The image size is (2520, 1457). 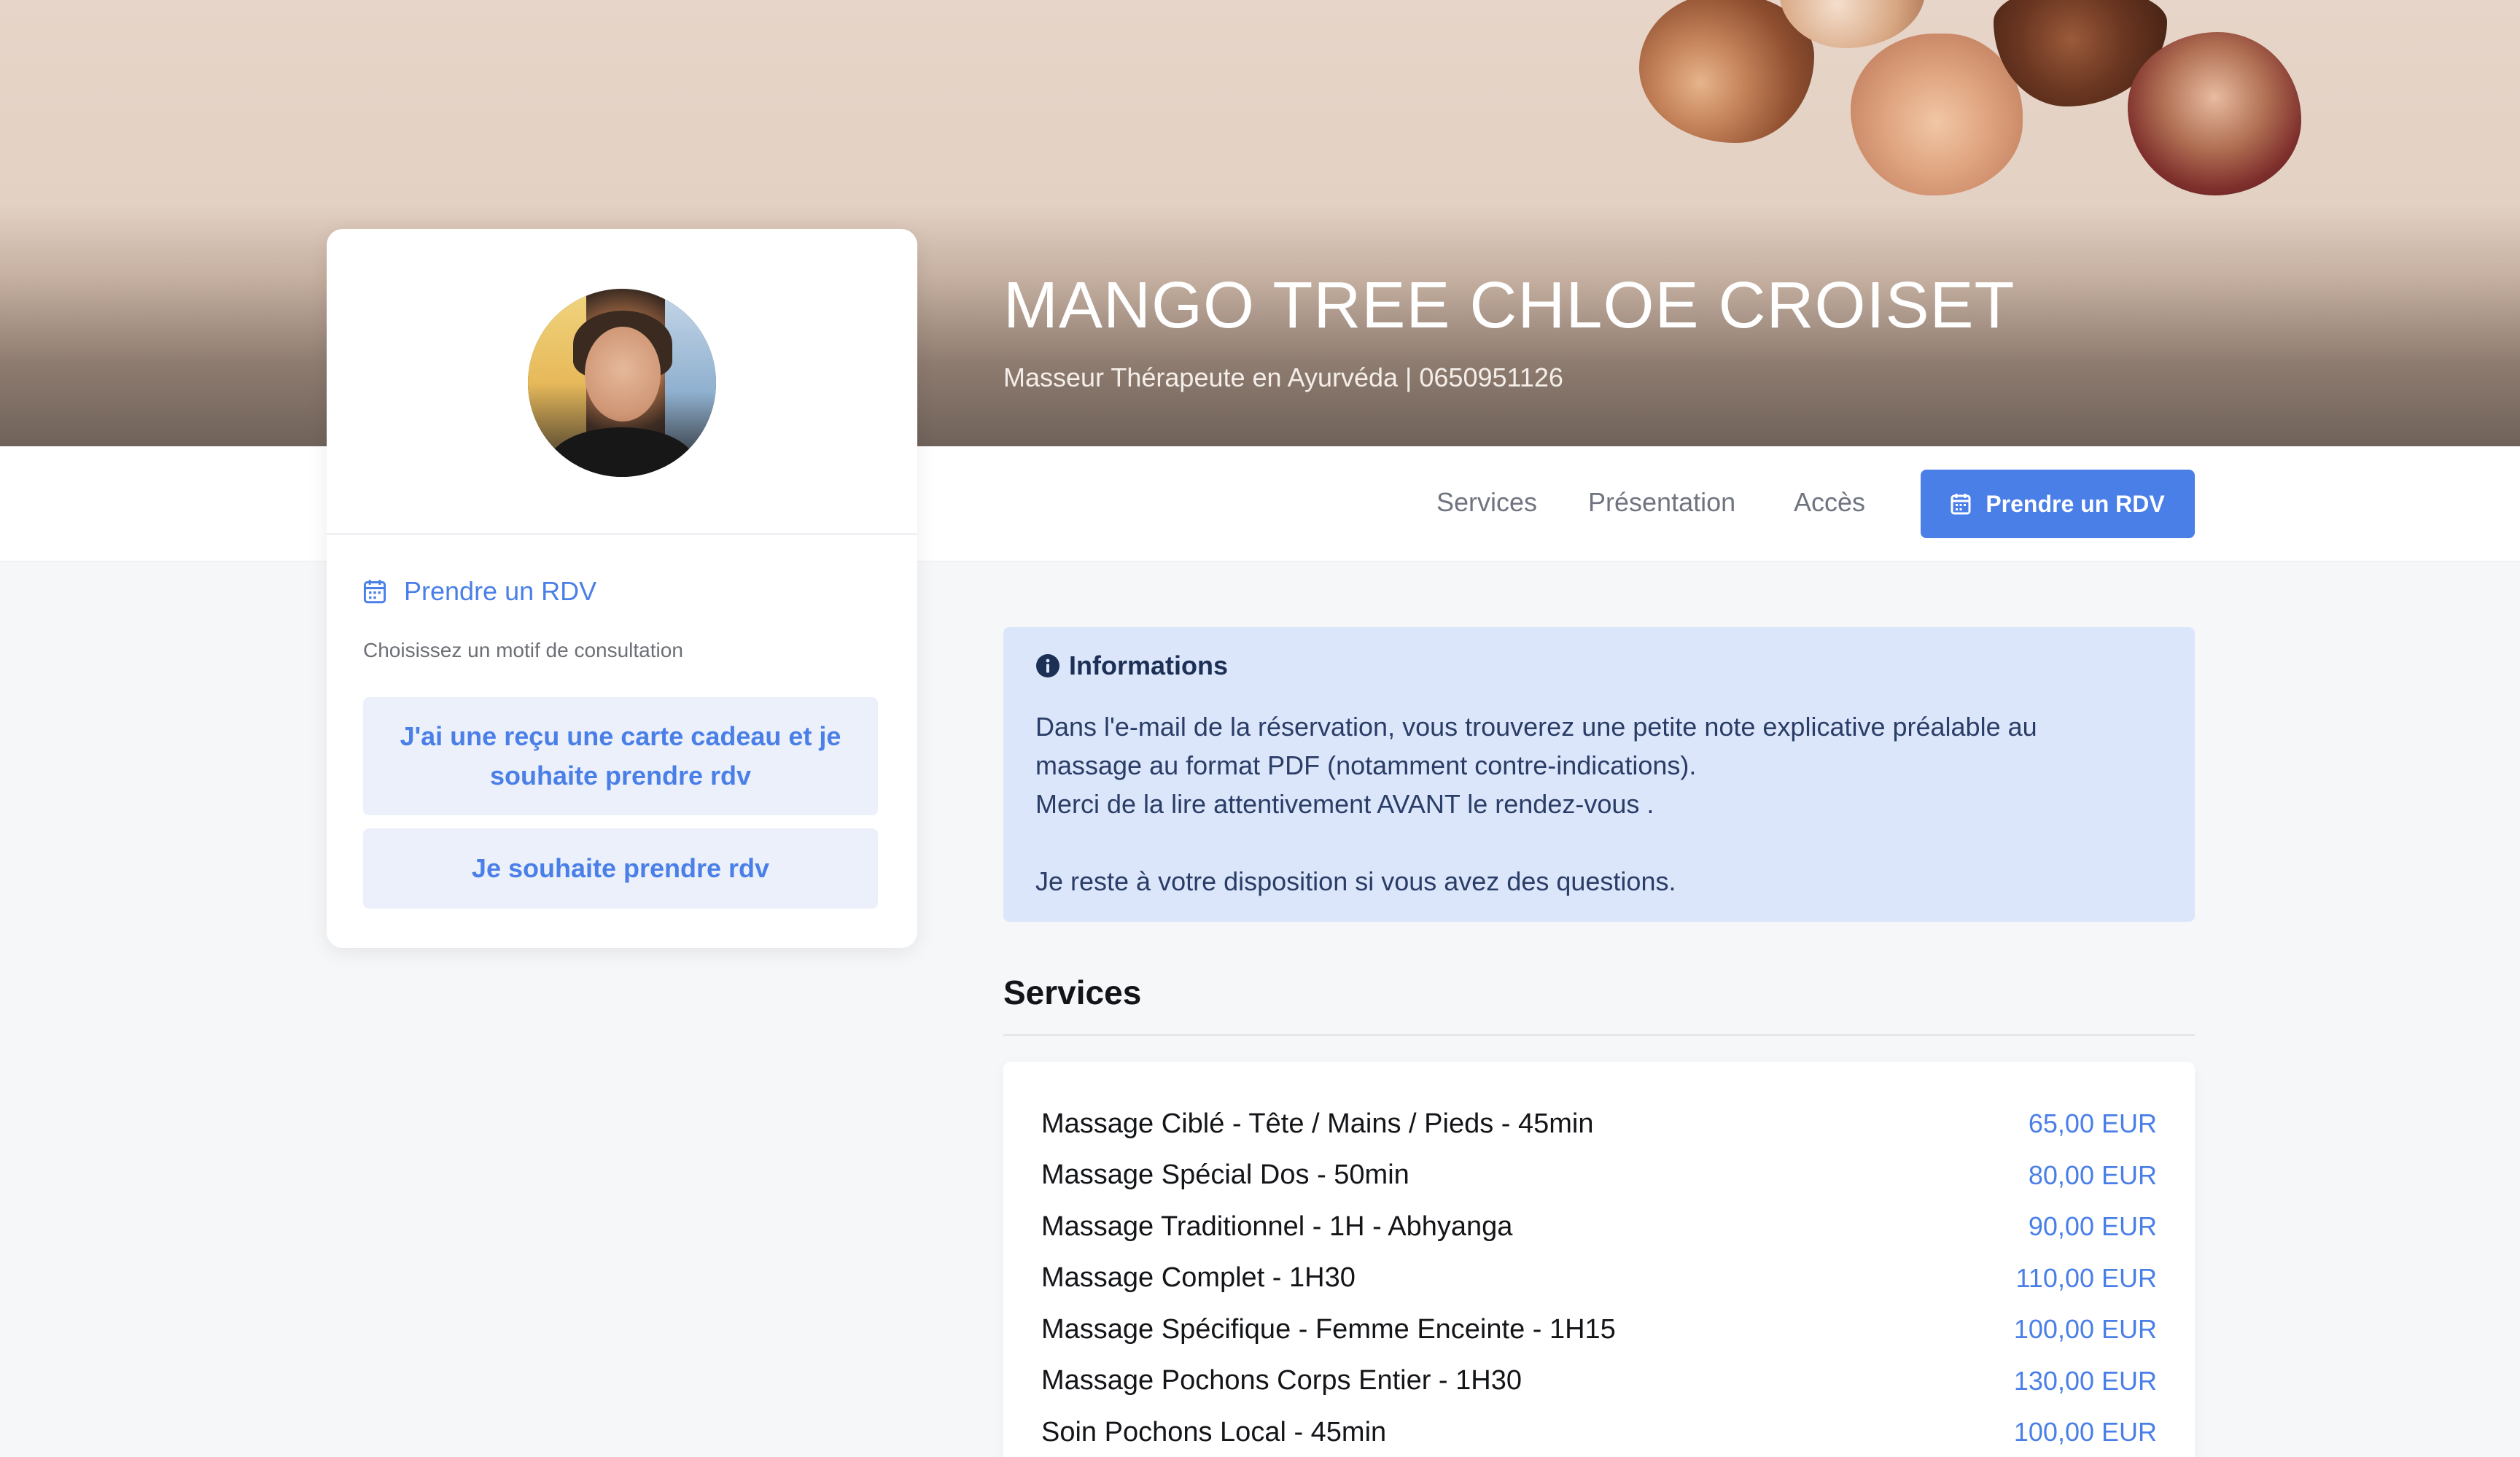 What do you see at coordinates (1829, 503) in the screenshot?
I see `nav-link-acces: Accès` at bounding box center [1829, 503].